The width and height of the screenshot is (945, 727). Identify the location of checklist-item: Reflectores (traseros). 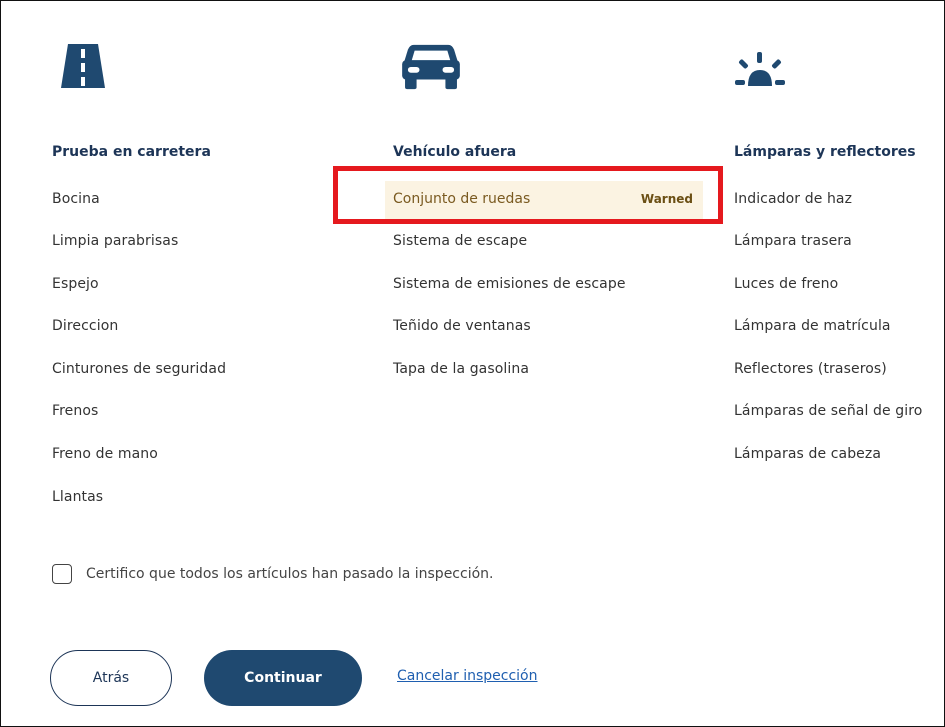
(810, 369).